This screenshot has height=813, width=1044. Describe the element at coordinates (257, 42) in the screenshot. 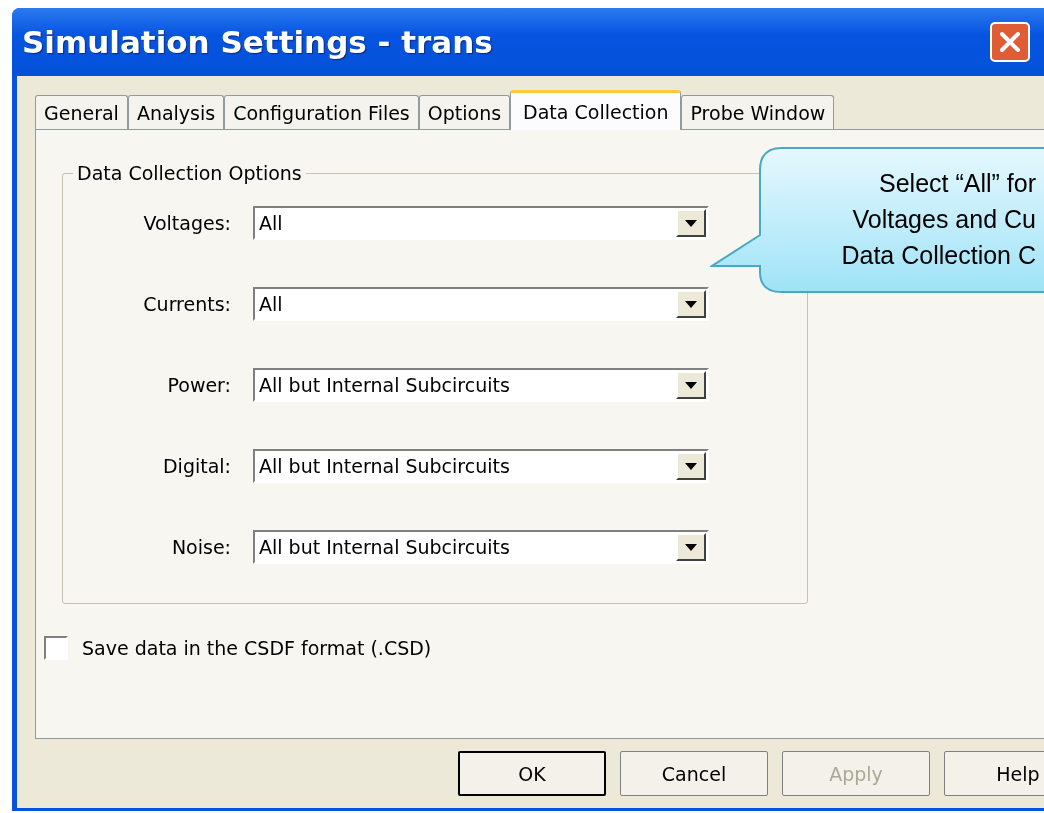

I see `window-title: Simulation Settings - trans` at that location.